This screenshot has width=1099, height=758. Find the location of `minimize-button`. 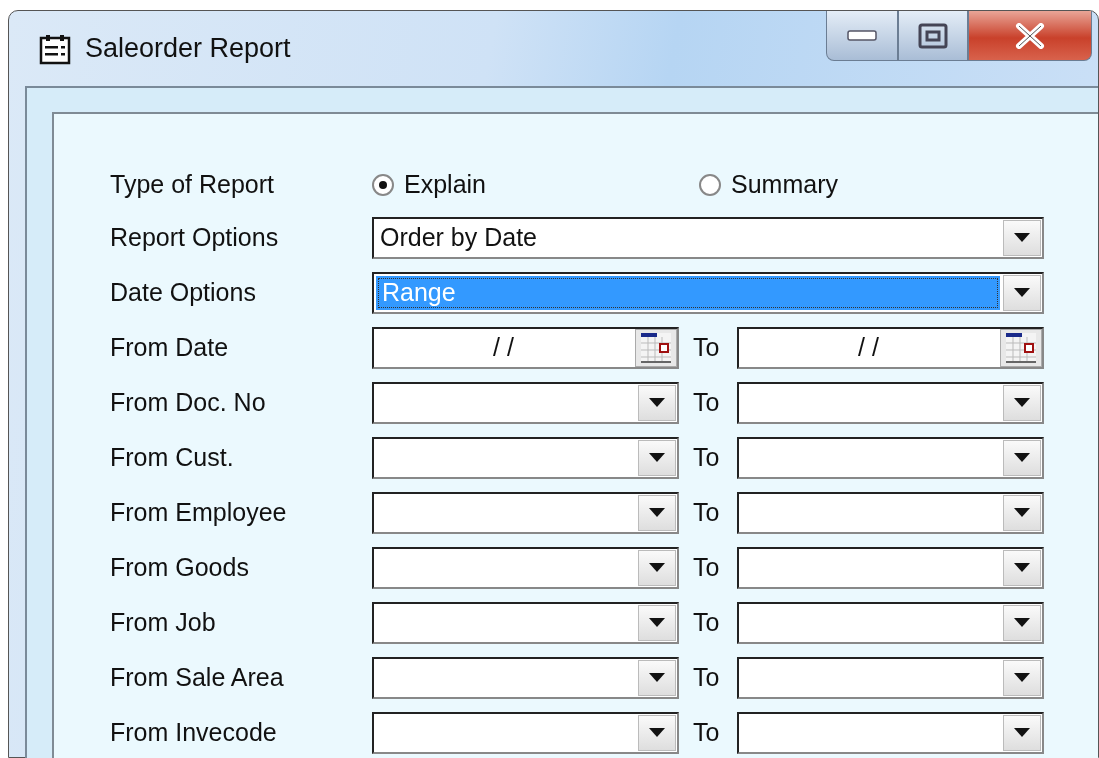

minimize-button is located at coordinates (862, 36).